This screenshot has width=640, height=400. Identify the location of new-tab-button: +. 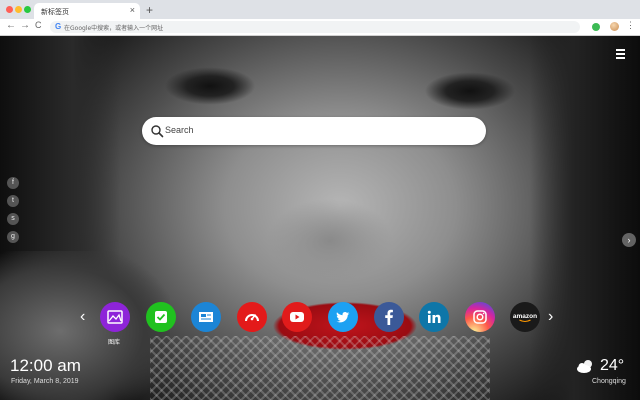
(149, 10).